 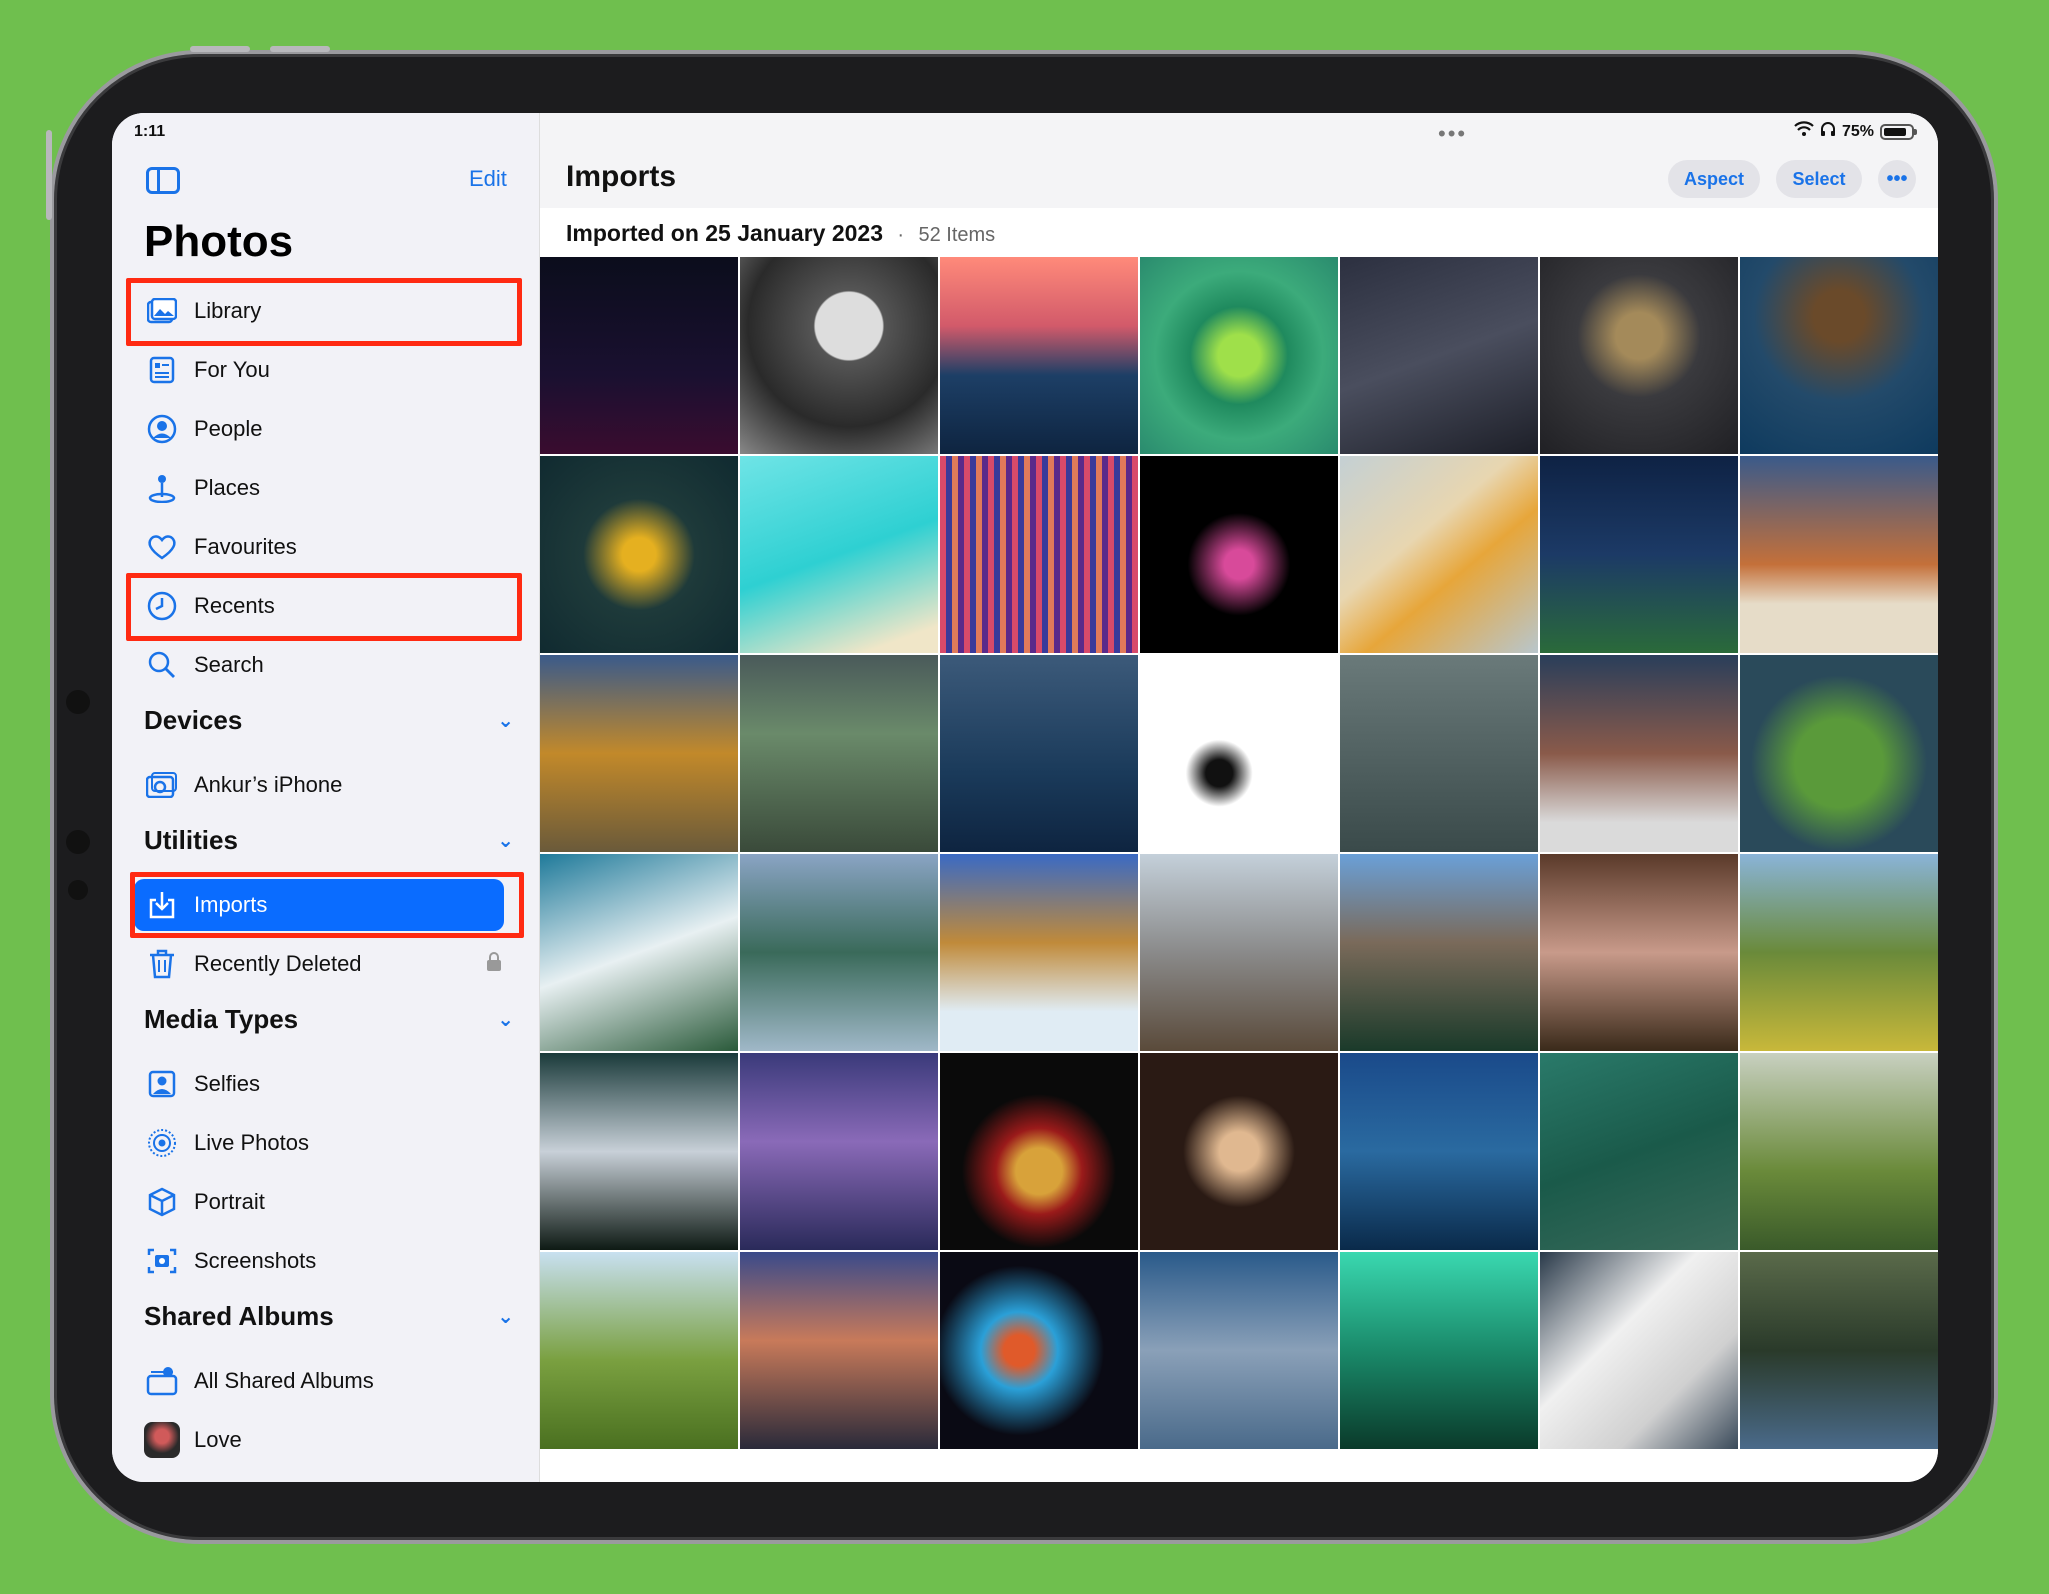 I want to click on sidebar-item-live-photos: Live Photos, so click(x=329, y=1143).